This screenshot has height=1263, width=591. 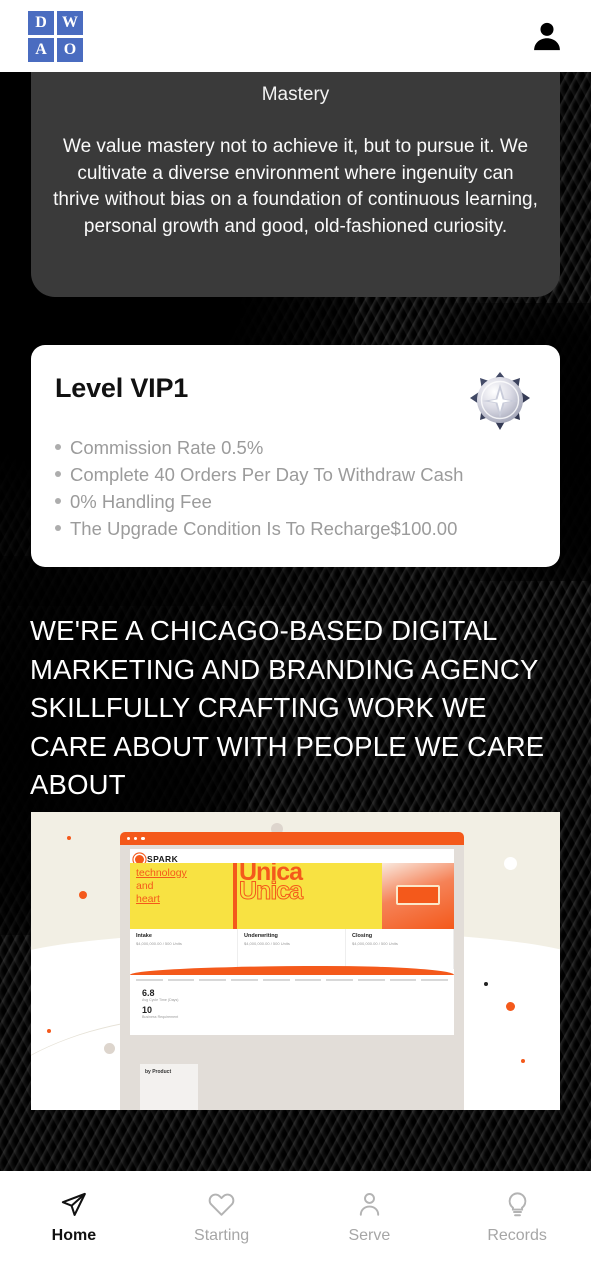 What do you see at coordinates (500, 401) in the screenshot?
I see `vip-medal-star-icon` at bounding box center [500, 401].